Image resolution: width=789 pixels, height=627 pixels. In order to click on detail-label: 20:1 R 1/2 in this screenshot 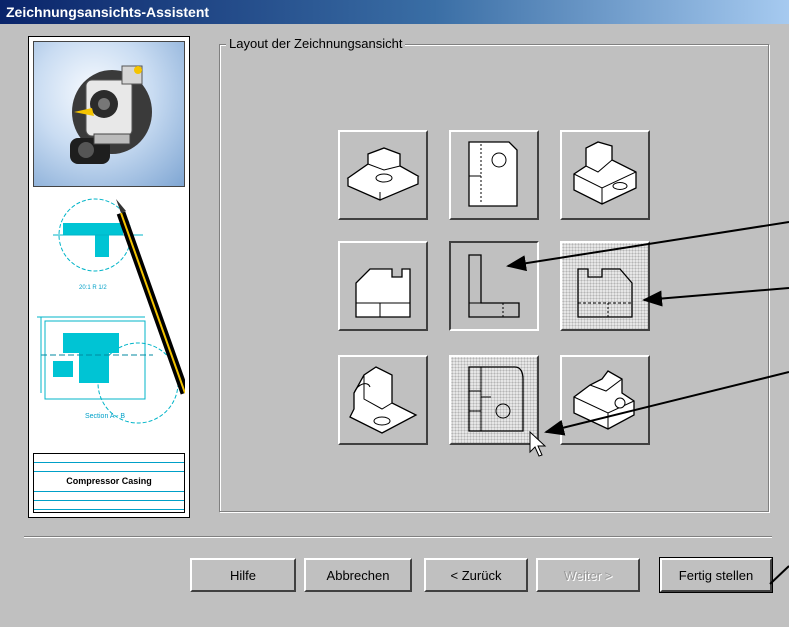, I will do `click(93, 288)`.